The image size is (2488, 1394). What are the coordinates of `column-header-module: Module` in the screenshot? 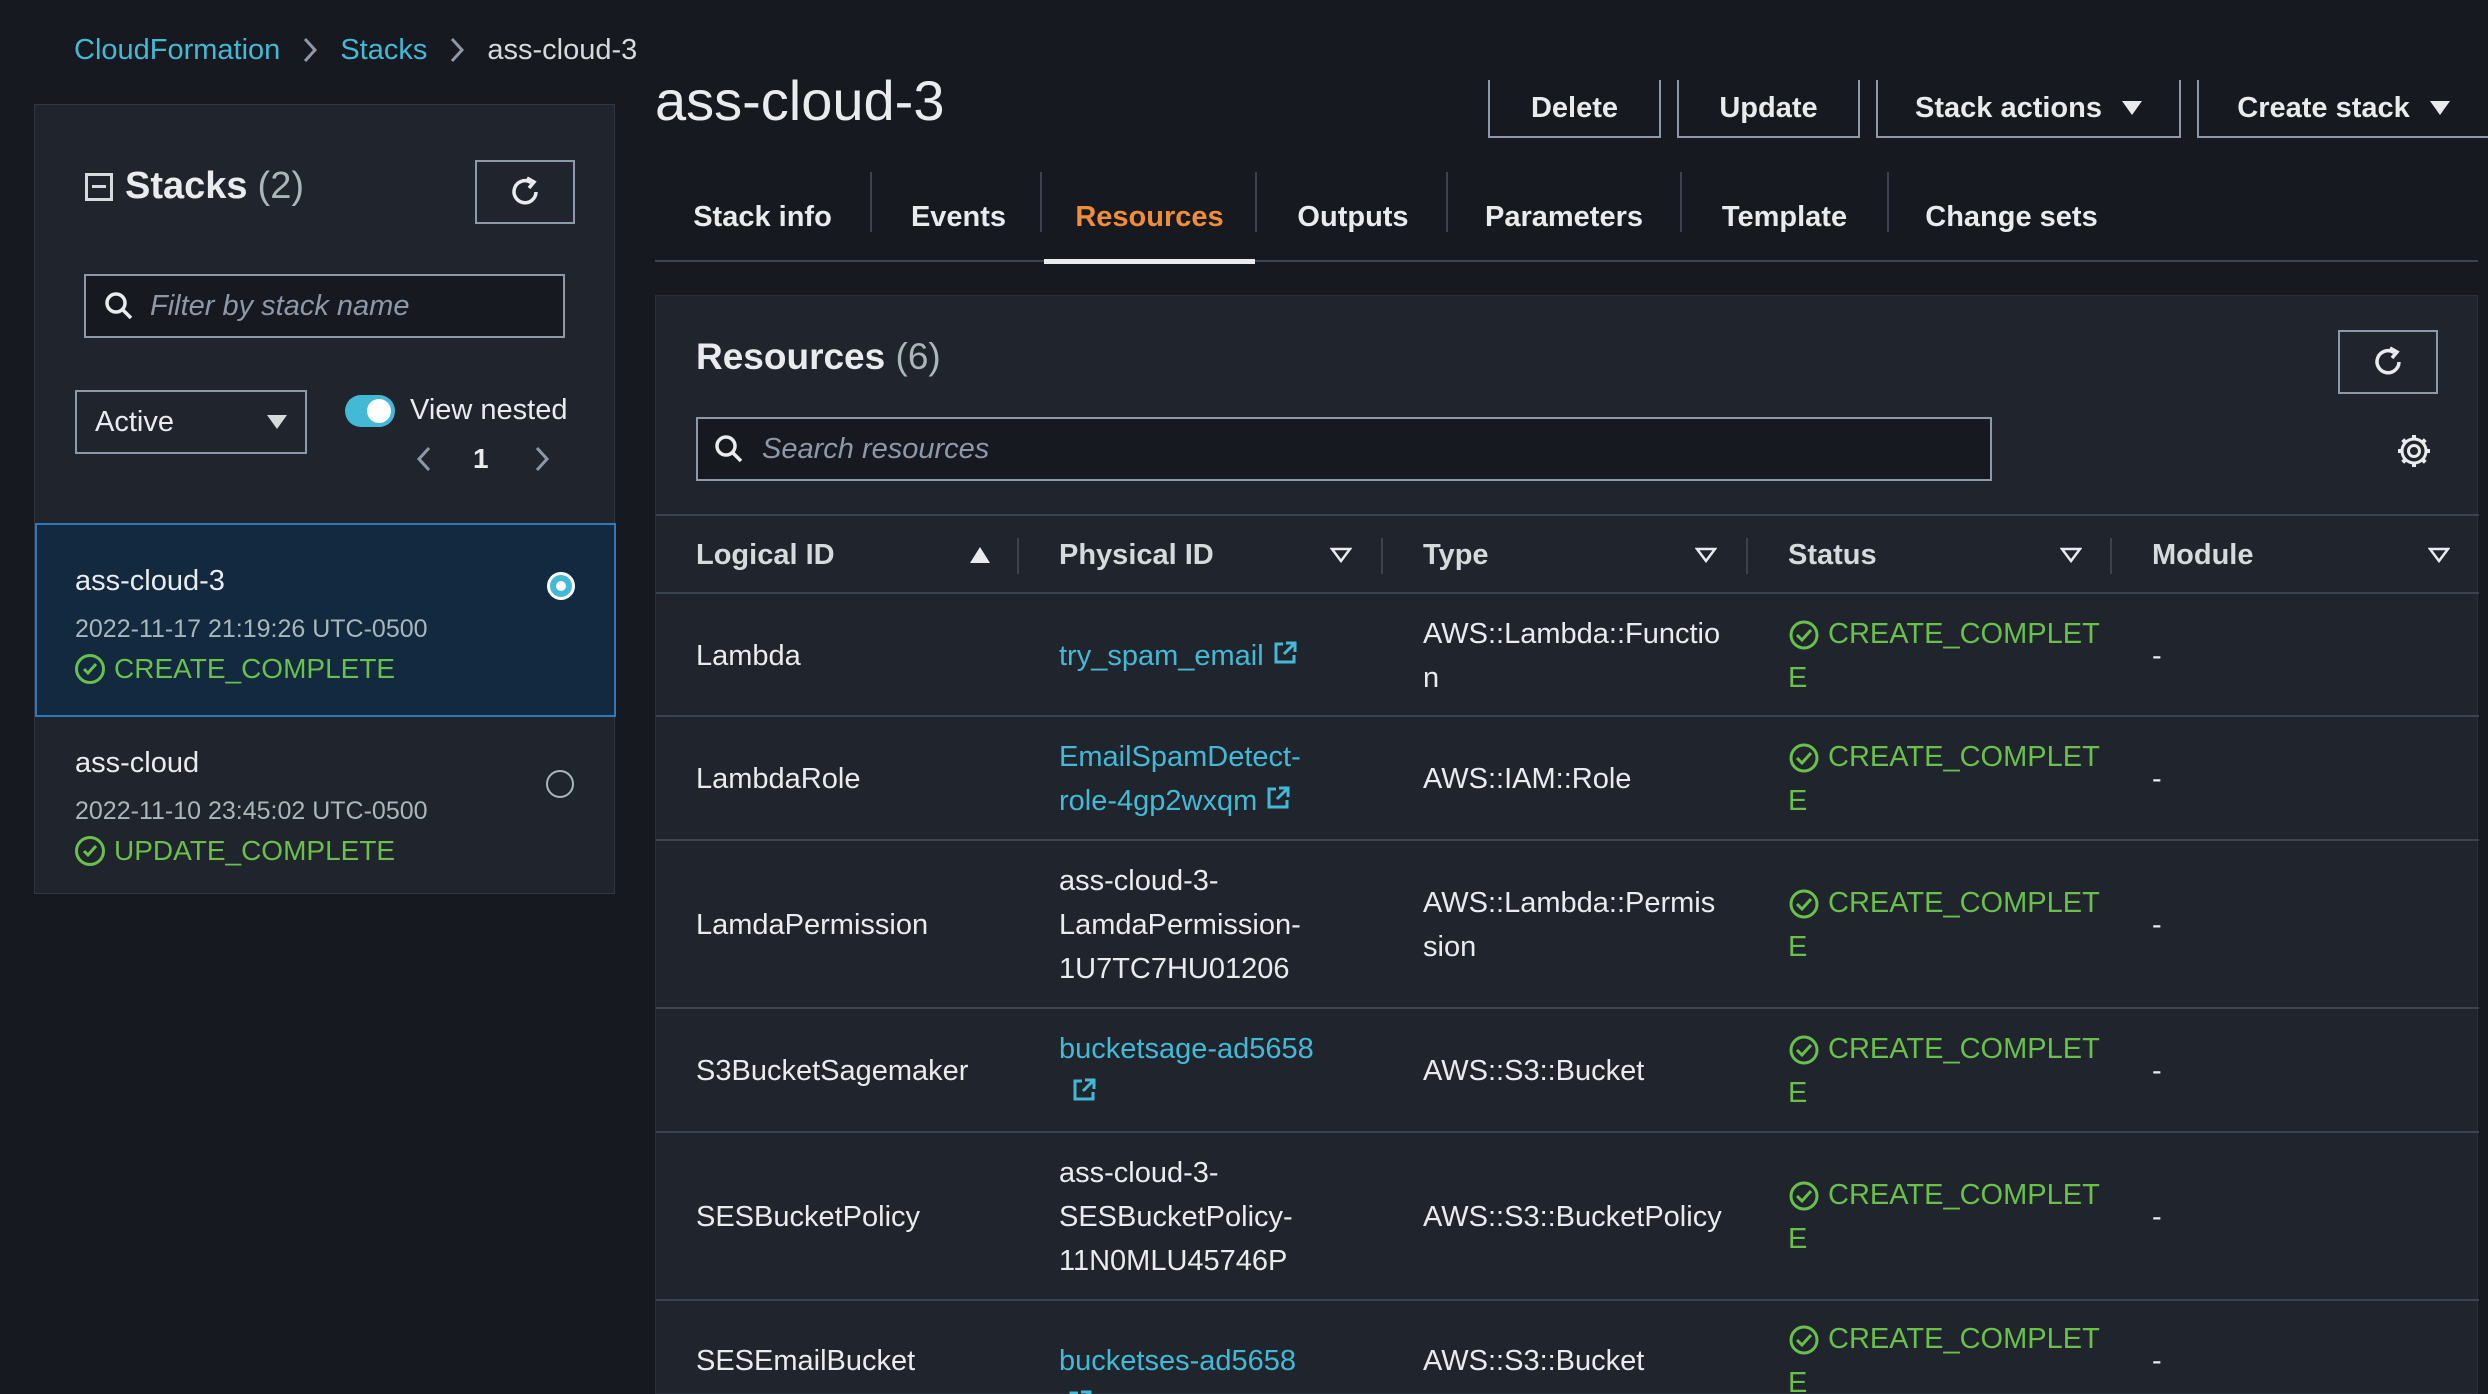 It's located at (2203, 555).